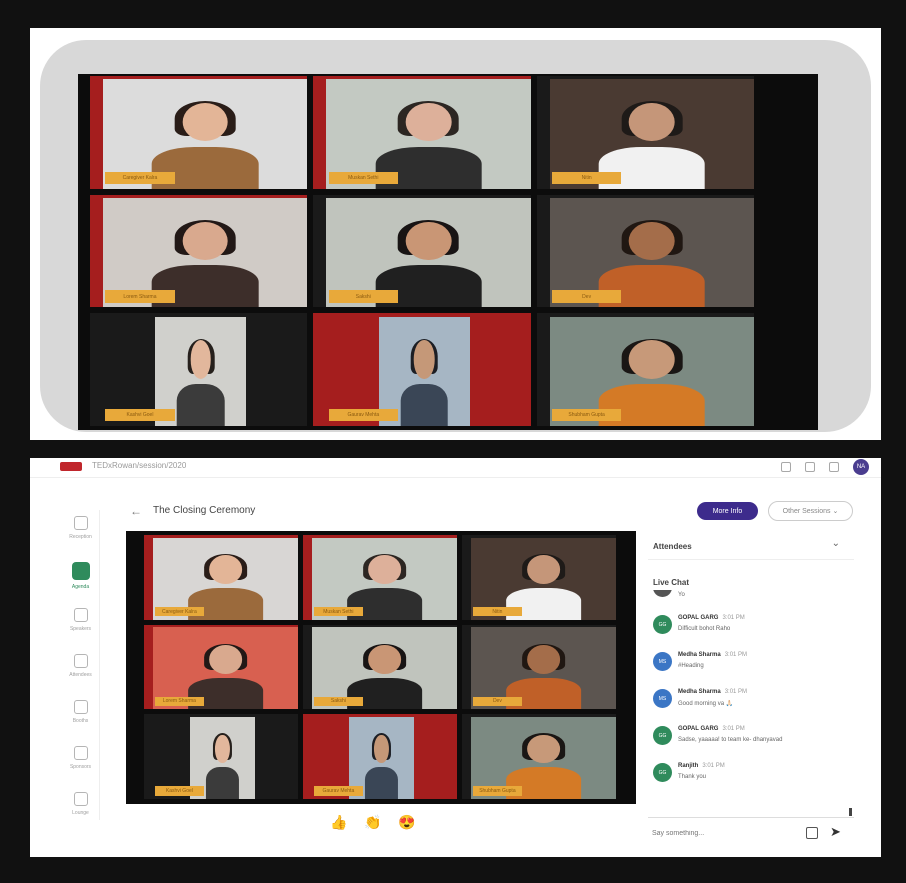 The height and width of the screenshot is (883, 906). What do you see at coordinates (850, 812) in the screenshot?
I see `chat-scrollbar` at bounding box center [850, 812].